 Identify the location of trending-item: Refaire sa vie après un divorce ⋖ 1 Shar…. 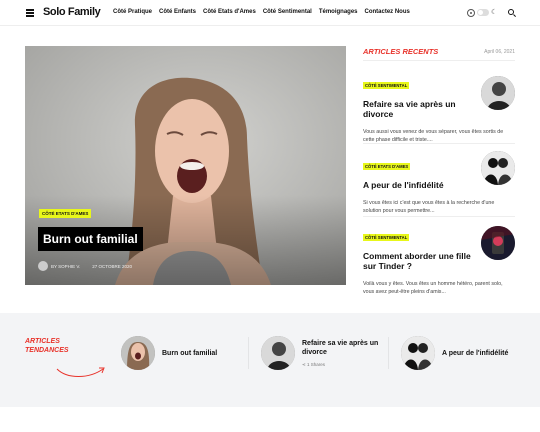
(320, 353).